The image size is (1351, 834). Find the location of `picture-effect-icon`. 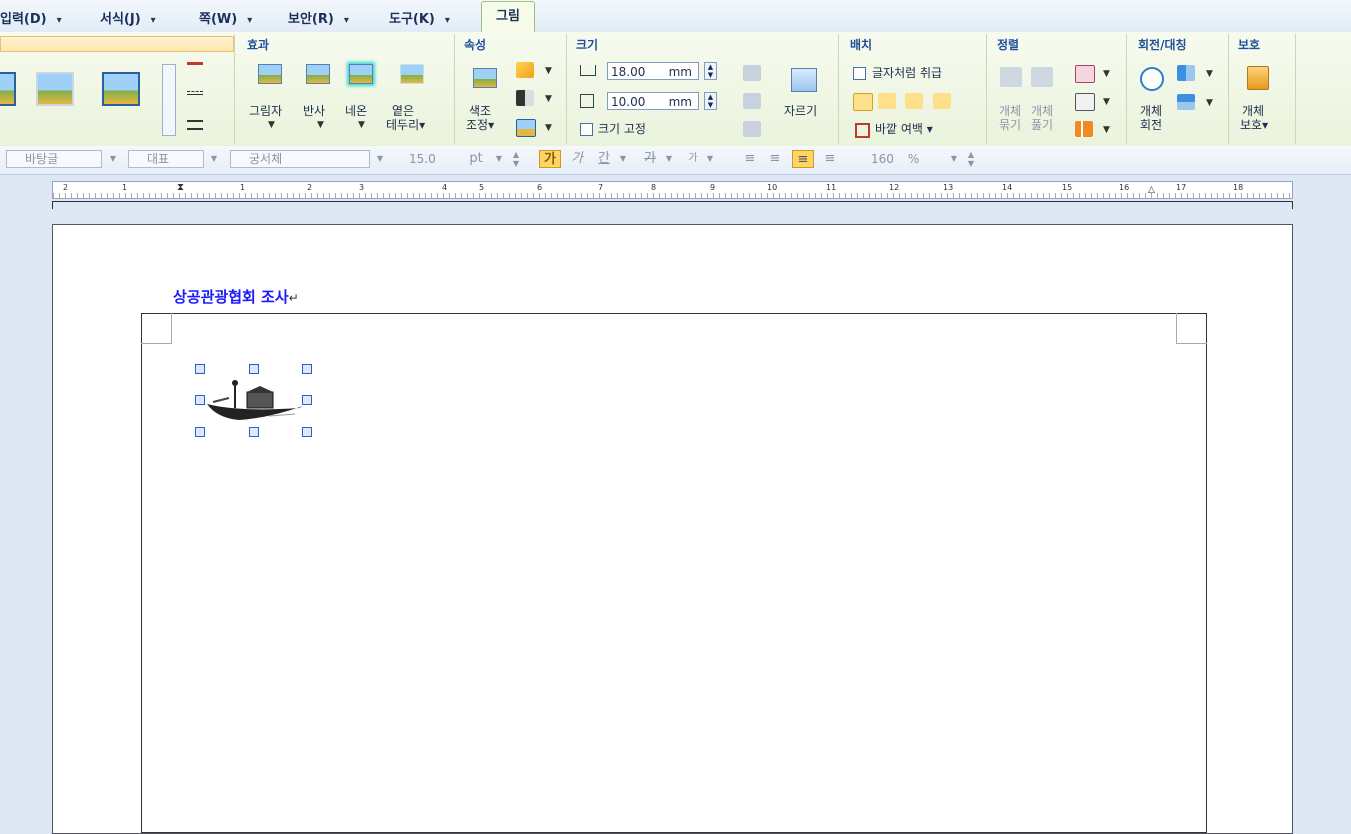

picture-effect-icon is located at coordinates (526, 128).